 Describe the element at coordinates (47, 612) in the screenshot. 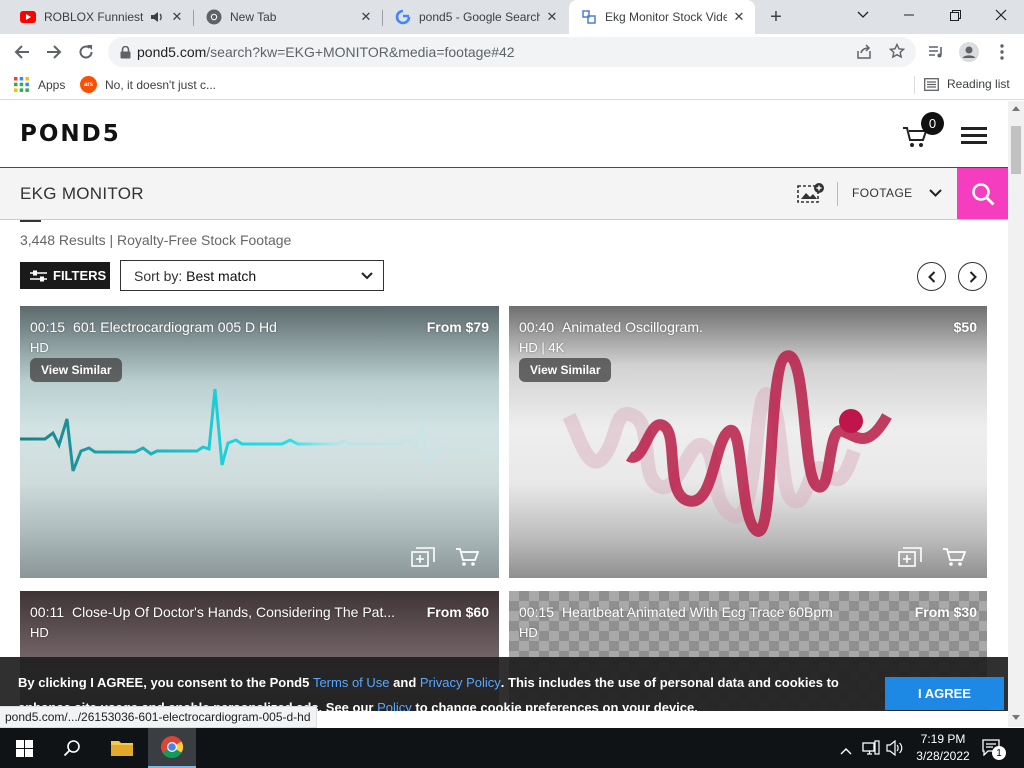

I see `card-duration: 00:11` at that location.